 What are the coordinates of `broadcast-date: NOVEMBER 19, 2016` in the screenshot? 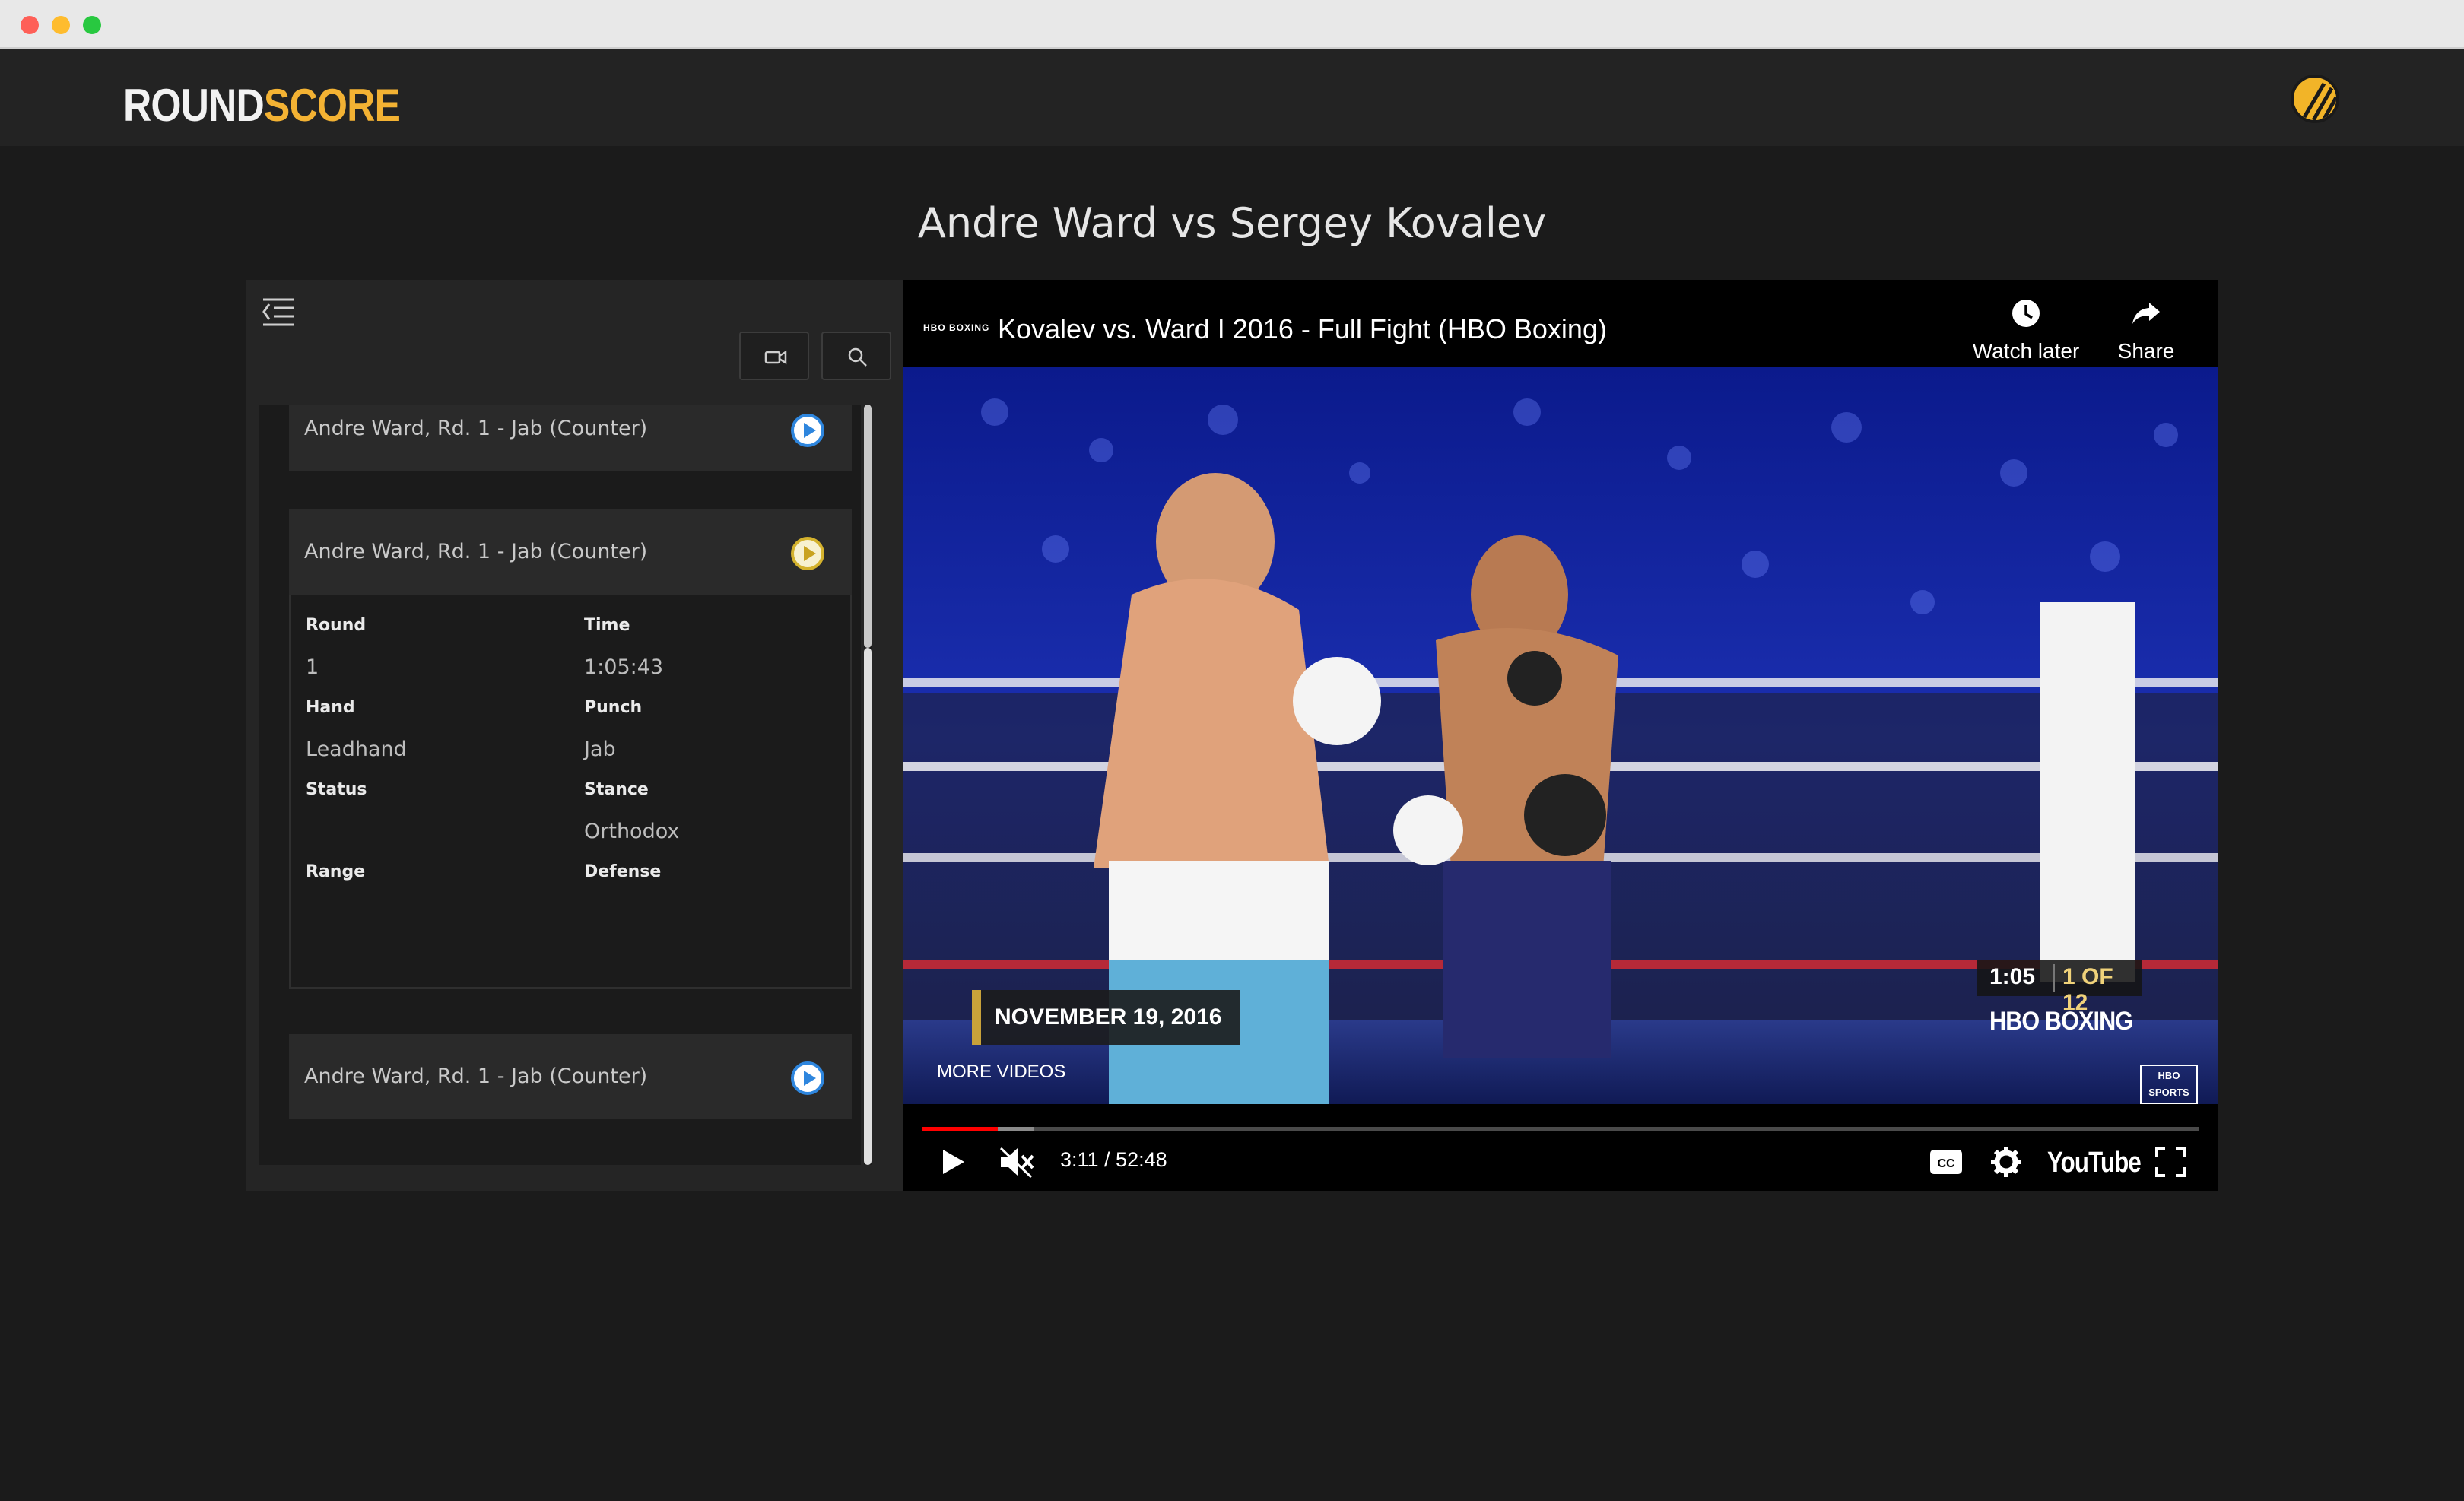 It's located at (1108, 1017).